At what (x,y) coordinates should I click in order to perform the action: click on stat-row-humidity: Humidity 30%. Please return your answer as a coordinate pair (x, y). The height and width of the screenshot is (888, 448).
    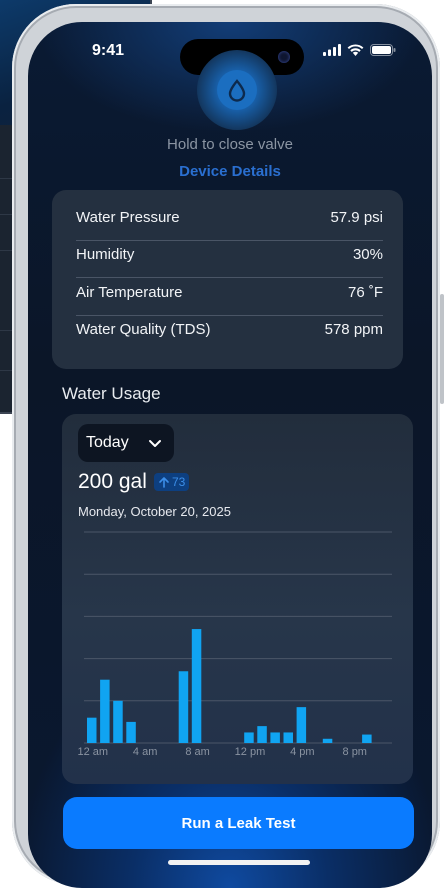
    Looking at the image, I should click on (229, 254).